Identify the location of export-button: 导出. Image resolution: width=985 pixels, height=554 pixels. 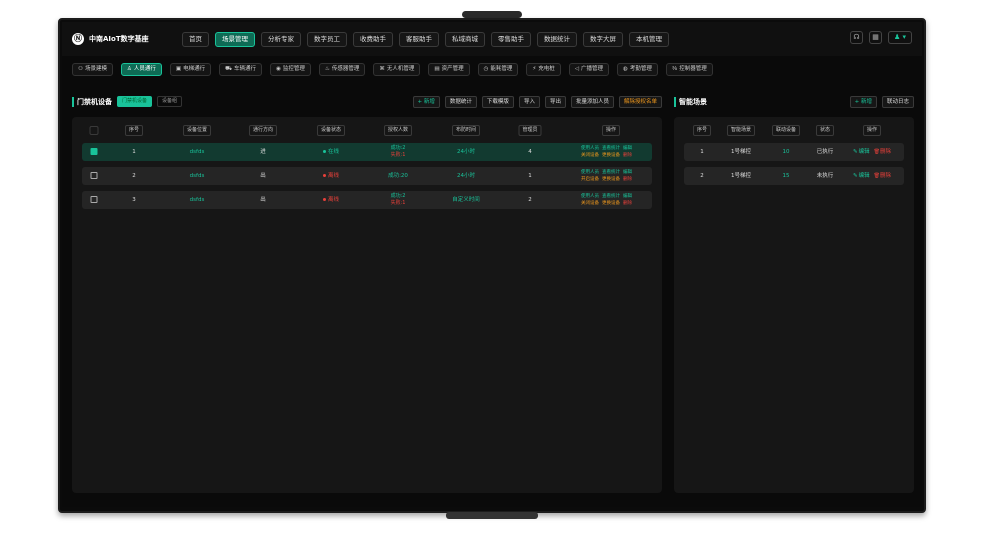
(555, 101).